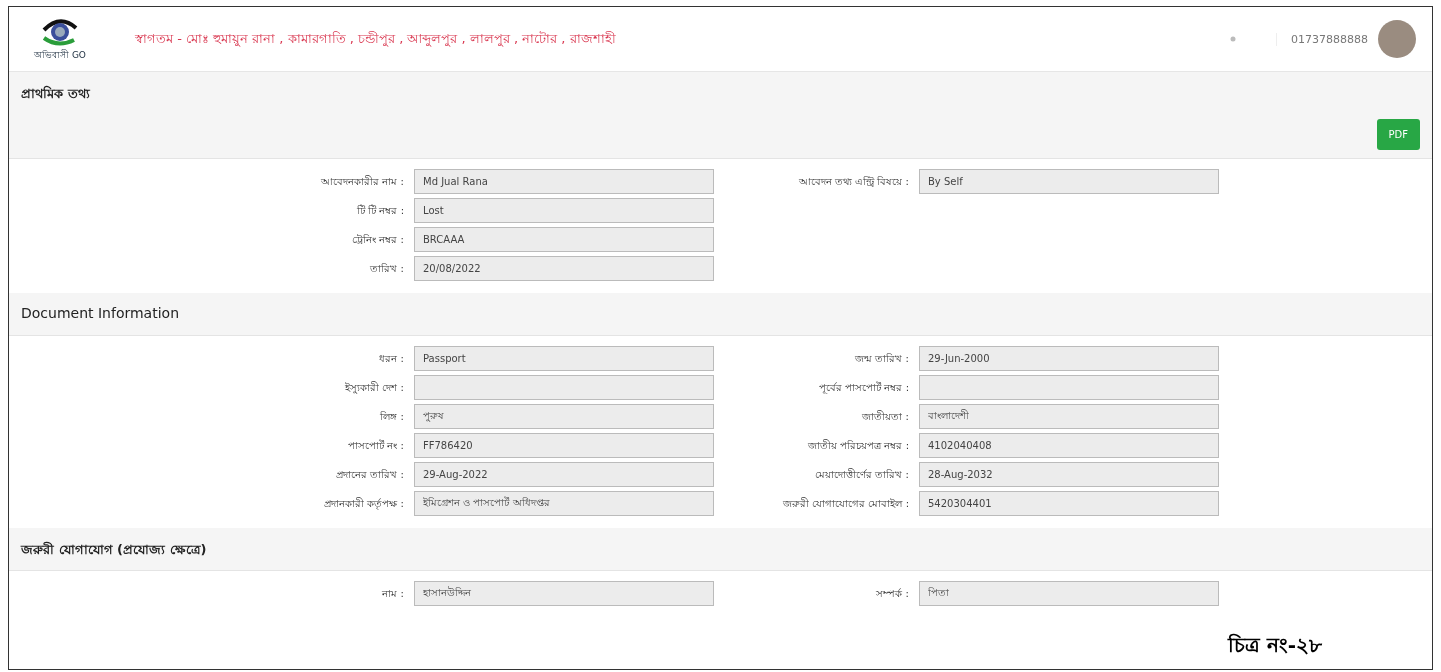 Image resolution: width=1441 pixels, height=672 pixels. Describe the element at coordinates (863, 388) in the screenshot. I see `field-label: পূর্বের পাসপোর্ট নম্বর :` at that location.